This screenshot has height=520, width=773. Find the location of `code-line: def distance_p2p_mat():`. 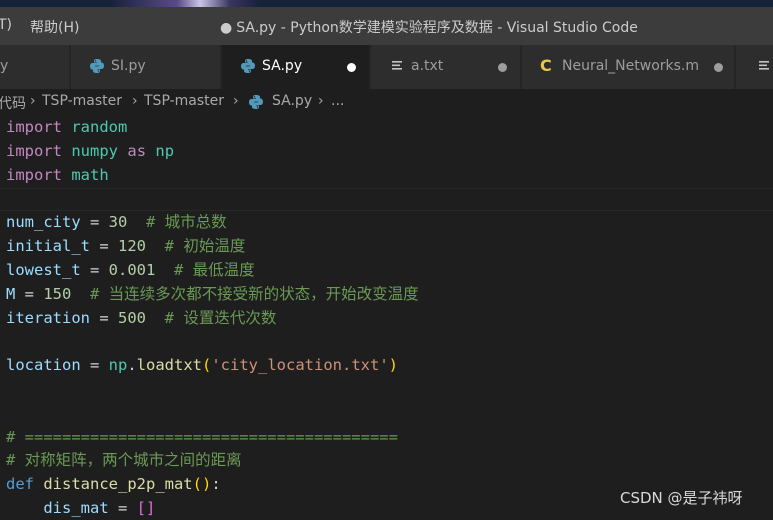

code-line: def distance_p2p_mat(): is located at coordinates (113, 484).